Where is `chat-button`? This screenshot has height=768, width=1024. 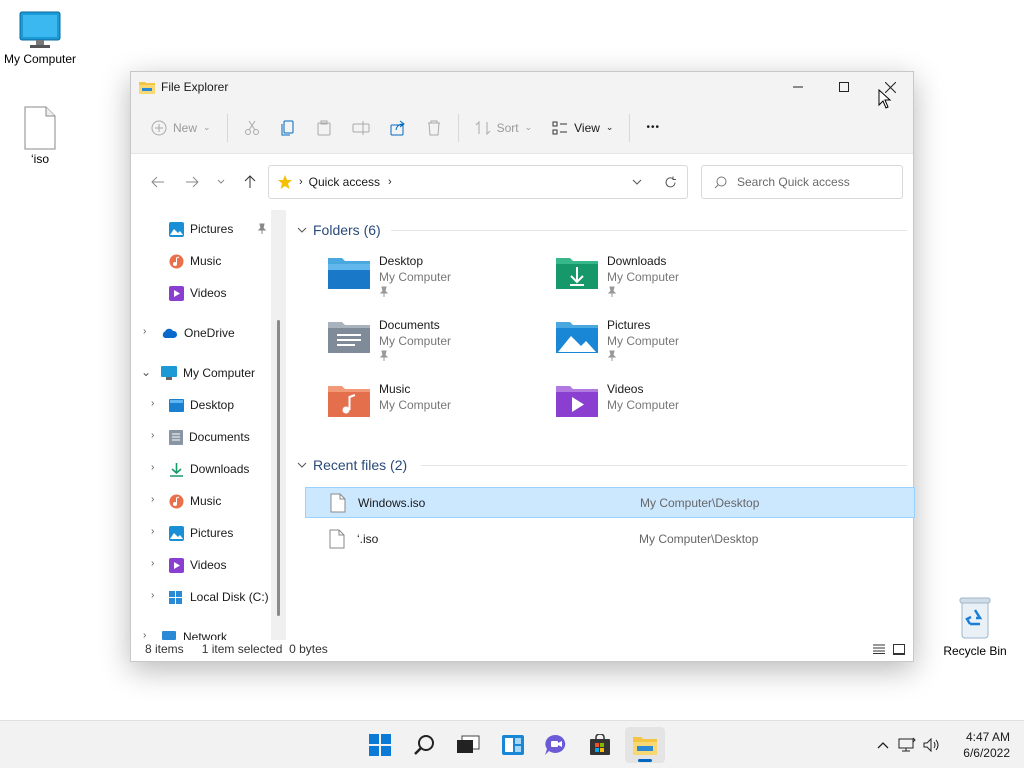 chat-button is located at coordinates (556, 745).